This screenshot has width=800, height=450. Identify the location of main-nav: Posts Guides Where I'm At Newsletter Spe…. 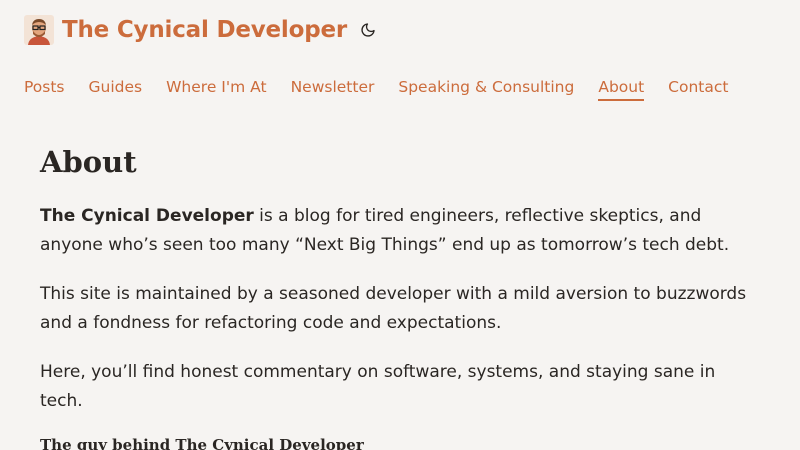
(388, 89).